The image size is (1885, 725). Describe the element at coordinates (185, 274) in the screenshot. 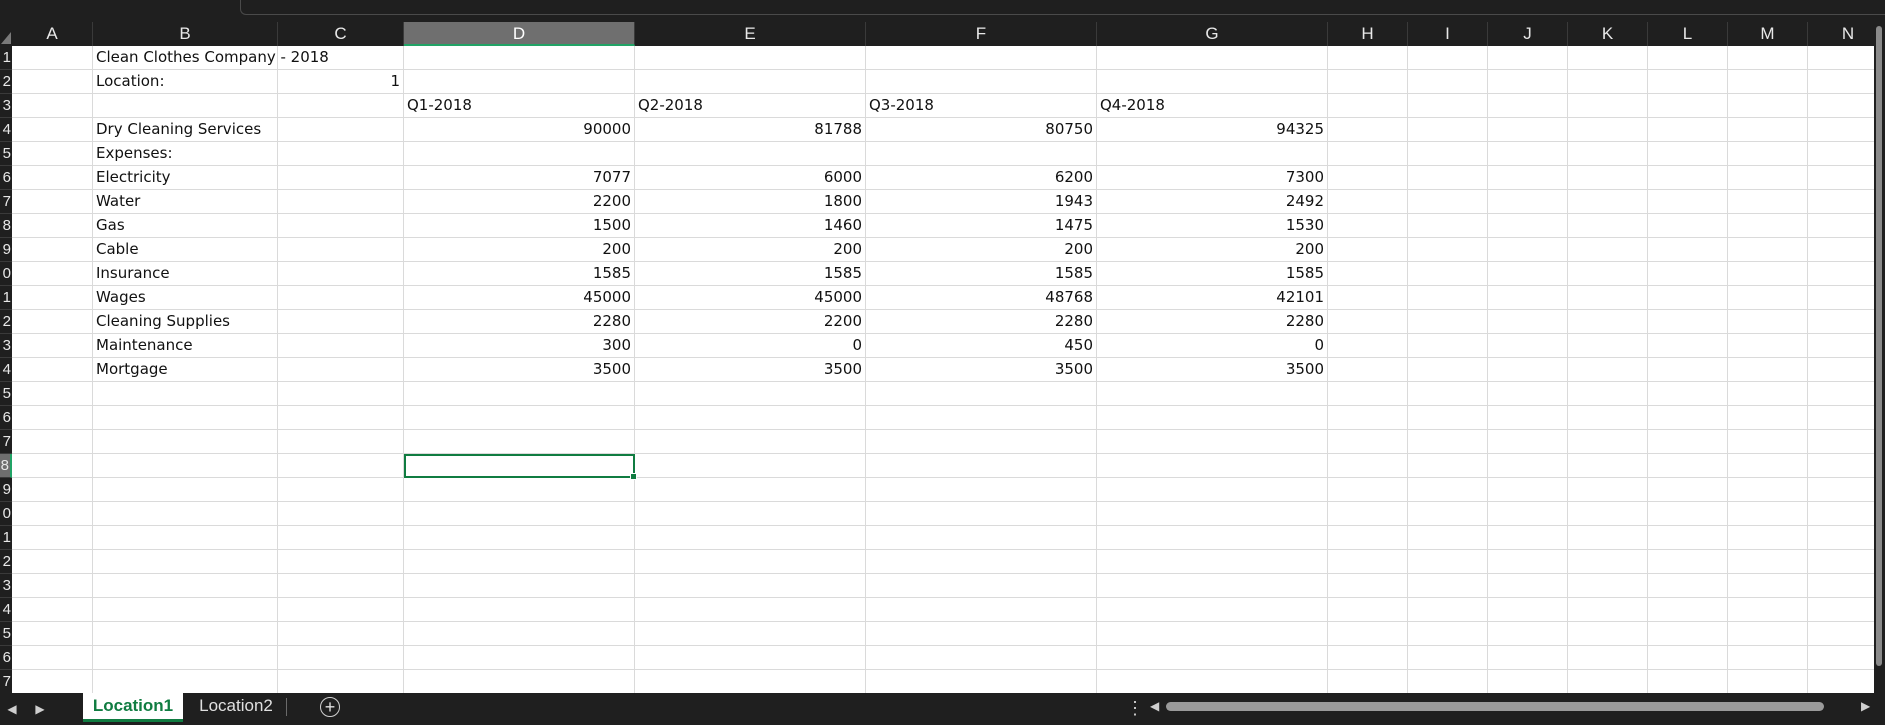

I see `cell-b10: Insurance` at that location.